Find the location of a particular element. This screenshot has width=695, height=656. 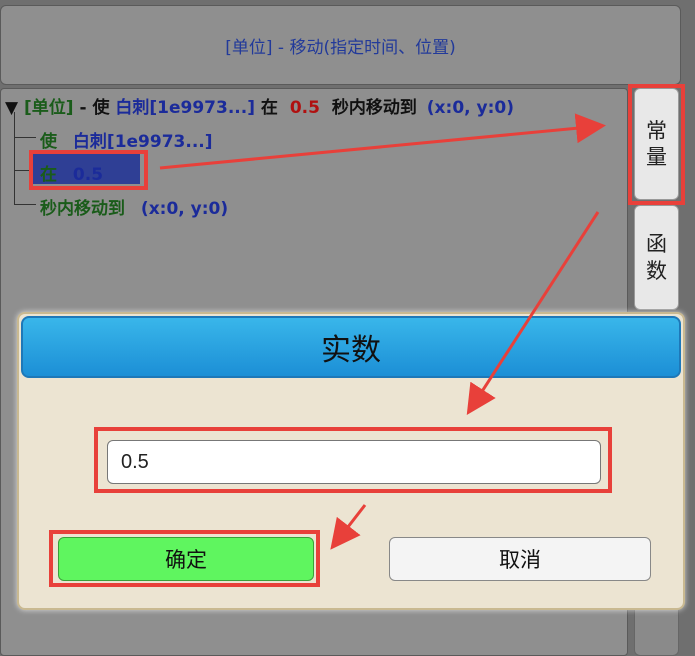

tree-child-use: 使 白刺[1e9973...] is located at coordinates (126, 139).